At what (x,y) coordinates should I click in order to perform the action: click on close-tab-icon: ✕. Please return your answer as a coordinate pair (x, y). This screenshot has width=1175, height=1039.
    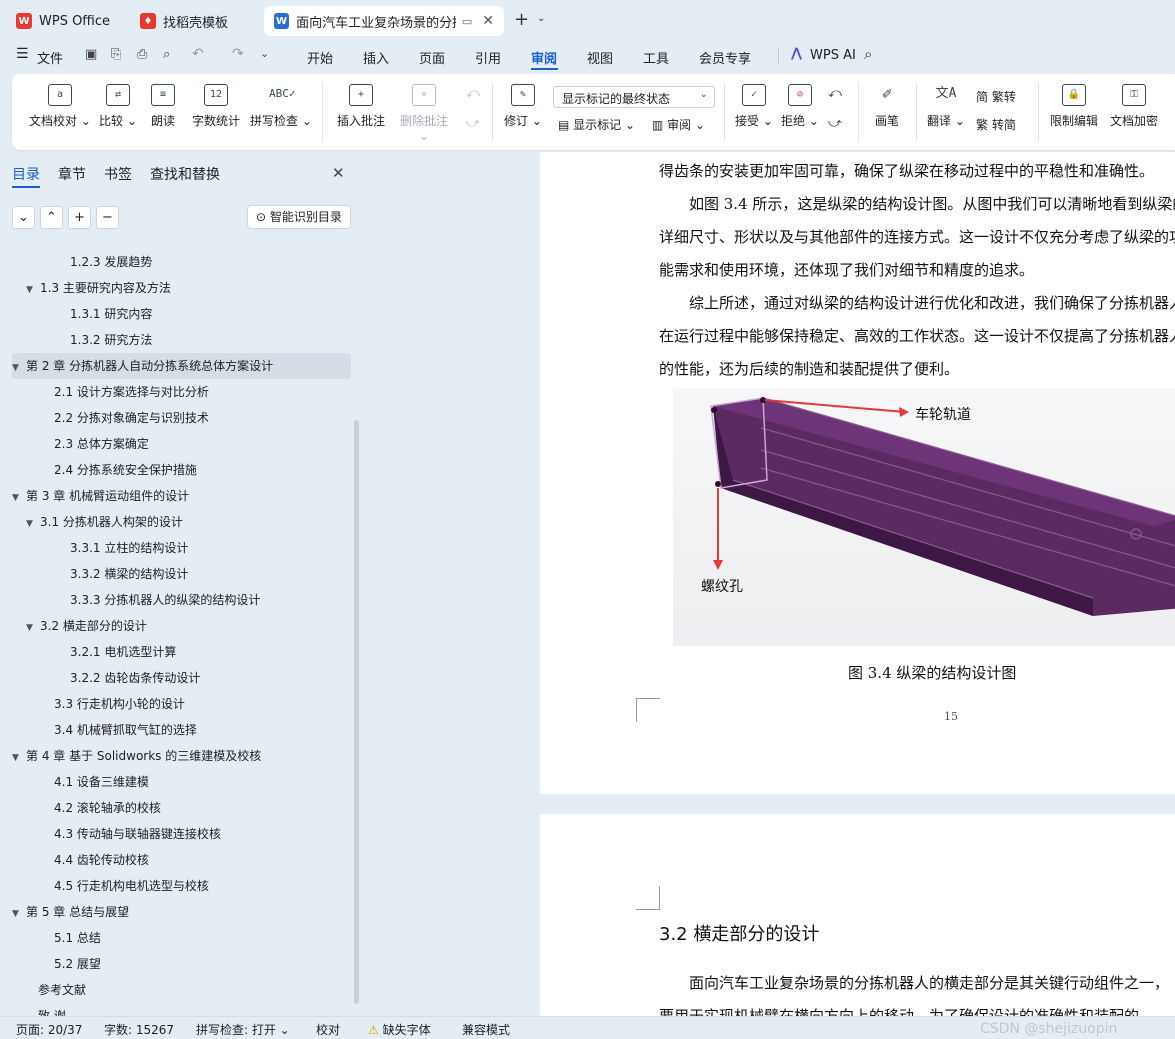
    Looking at the image, I should click on (488, 21).